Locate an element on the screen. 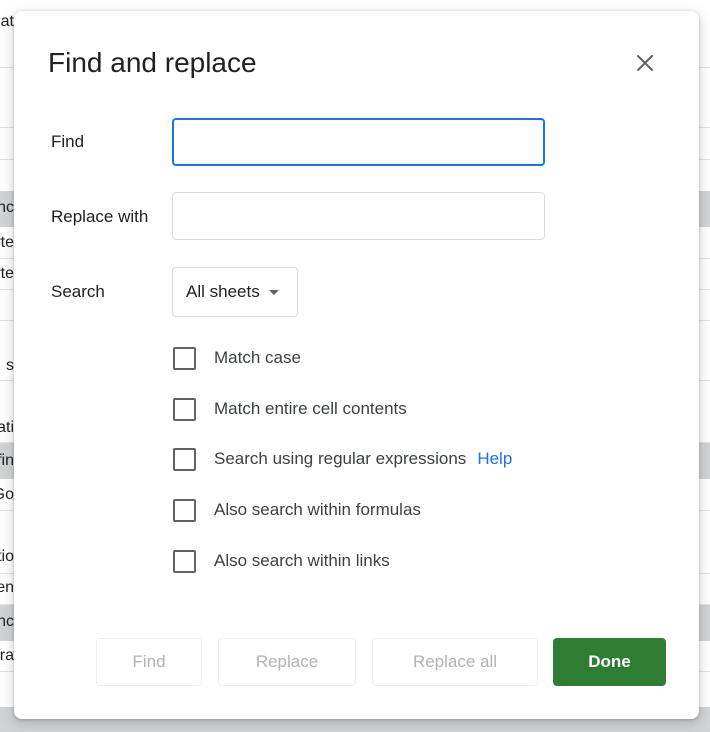 Image resolution: width=710 pixels, height=732 pixels. sheet-cell: s is located at coordinates (10, 366).